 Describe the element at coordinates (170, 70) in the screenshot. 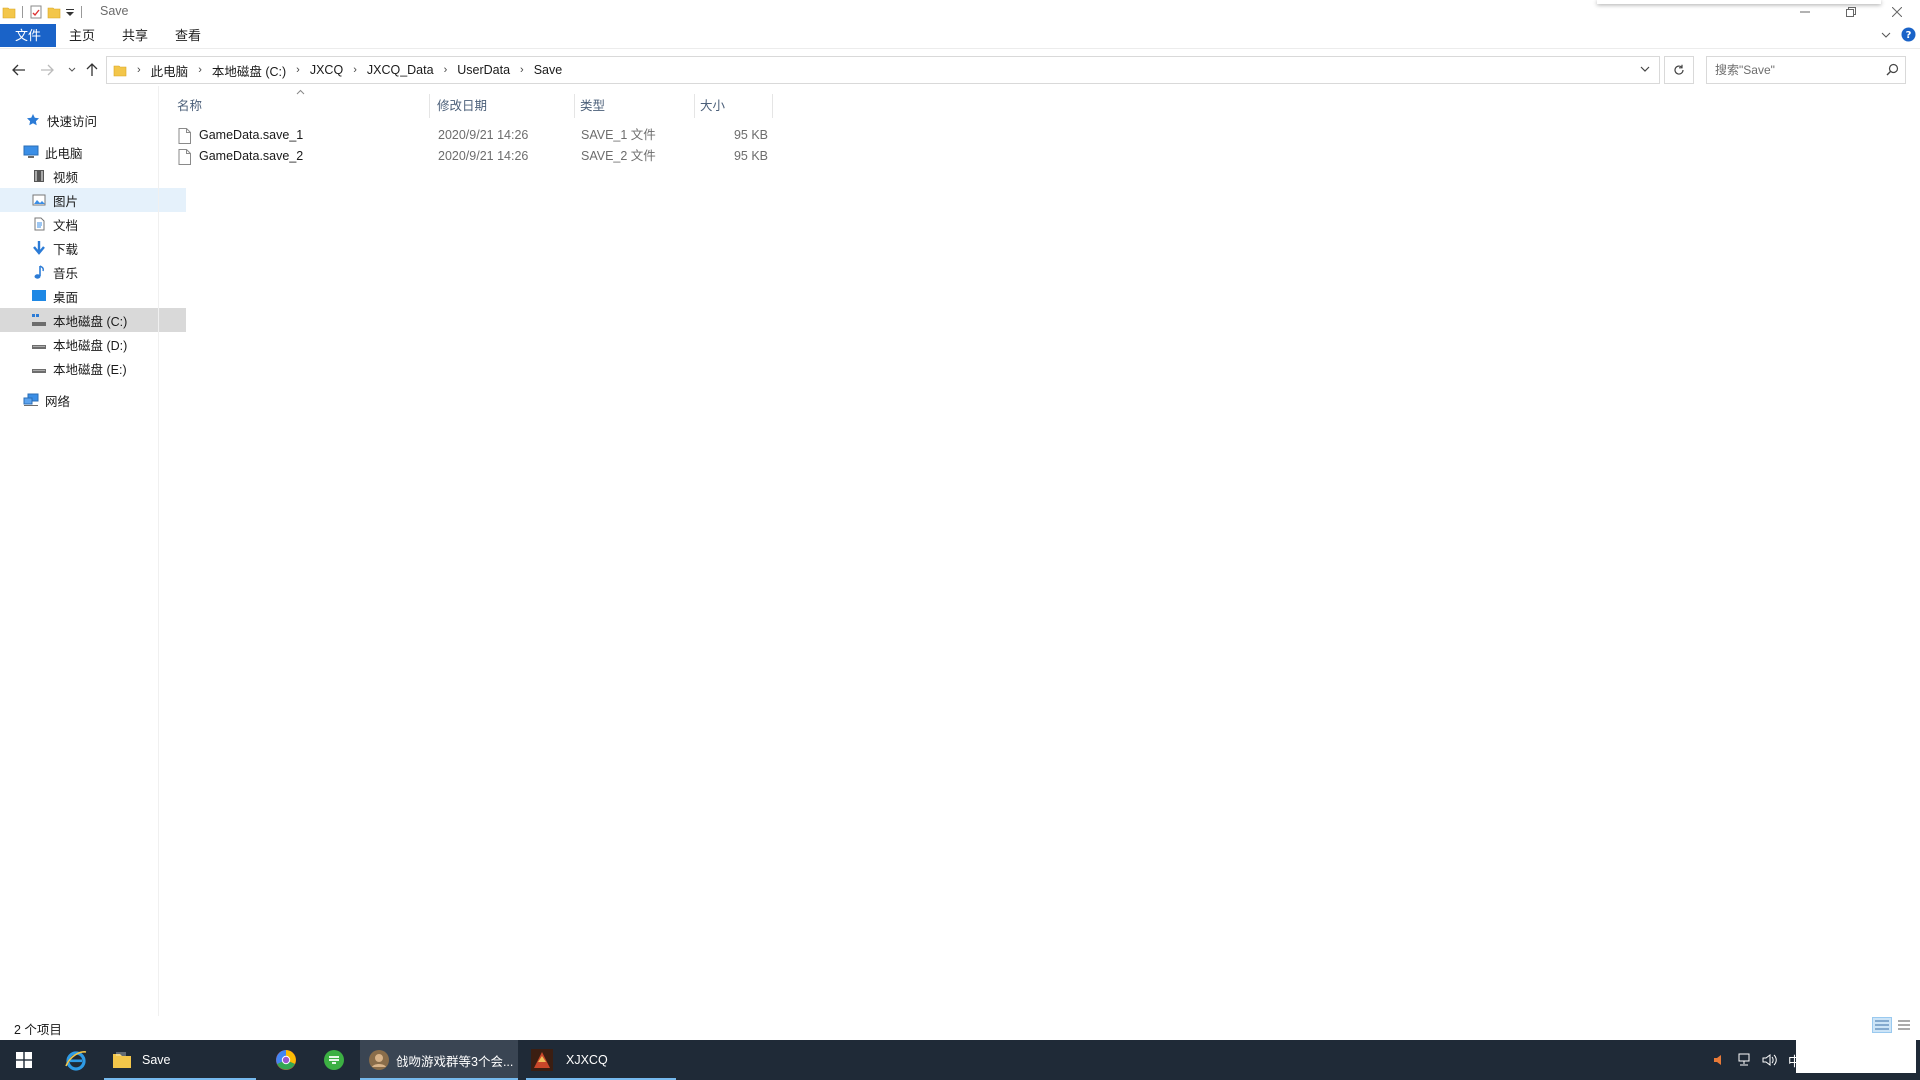

I see `breadcrumb-this-pc: 此电脑` at that location.